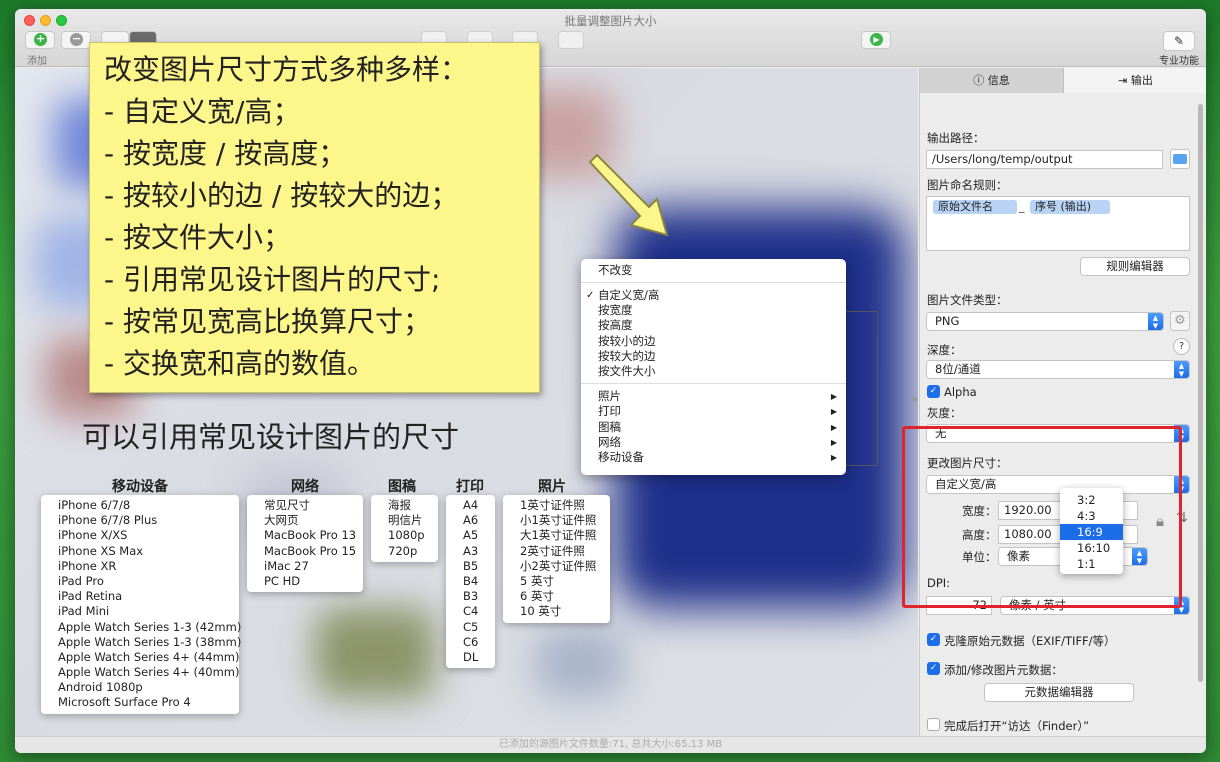 The image size is (1220, 762). Describe the element at coordinates (1181, 346) in the screenshot. I see `help-button: ?` at that location.